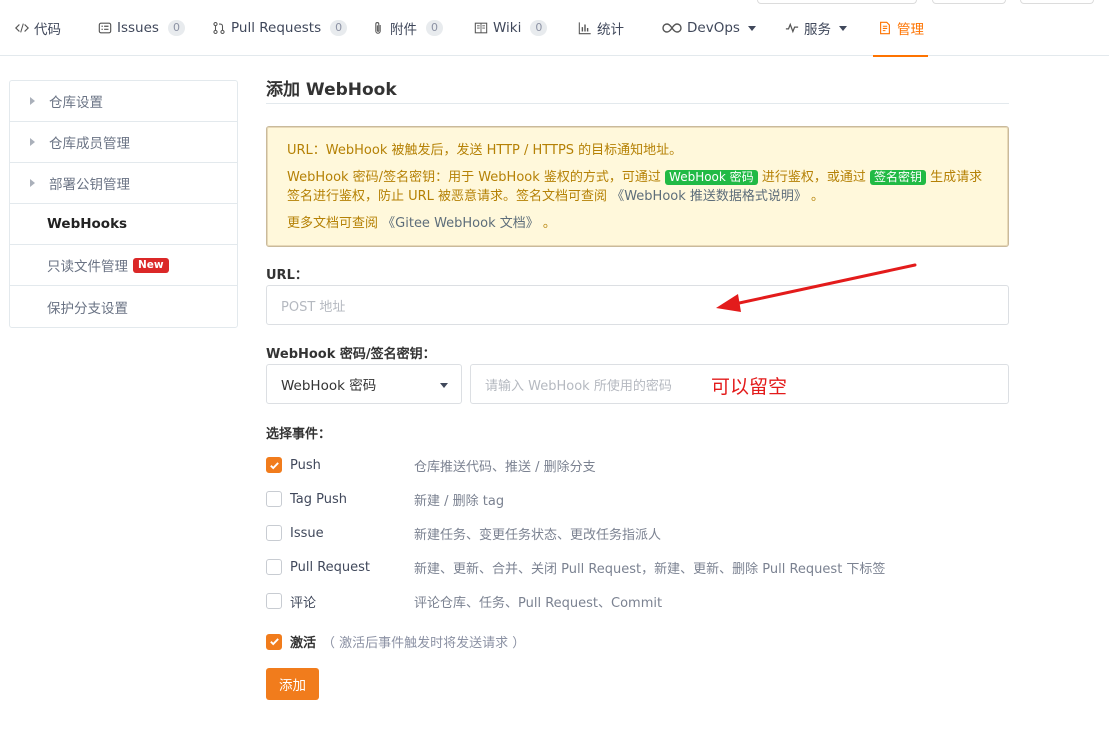 Image resolution: width=1109 pixels, height=751 pixels. I want to click on tab-pull-requests: Pull Requests 0, so click(279, 28).